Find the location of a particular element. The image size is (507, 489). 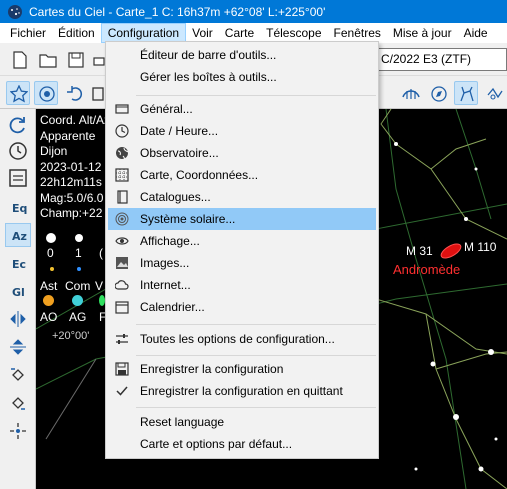

menu-fenetres: Fenêtres is located at coordinates (357, 33).